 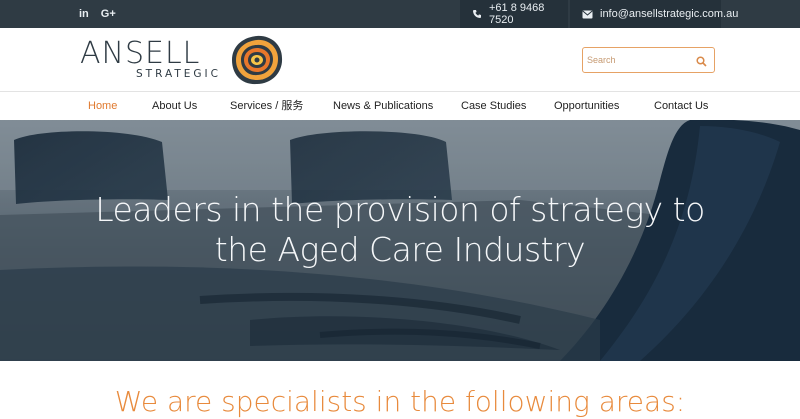 What do you see at coordinates (178, 74) in the screenshot?
I see `logo-subtitle: STRATEGIC` at bounding box center [178, 74].